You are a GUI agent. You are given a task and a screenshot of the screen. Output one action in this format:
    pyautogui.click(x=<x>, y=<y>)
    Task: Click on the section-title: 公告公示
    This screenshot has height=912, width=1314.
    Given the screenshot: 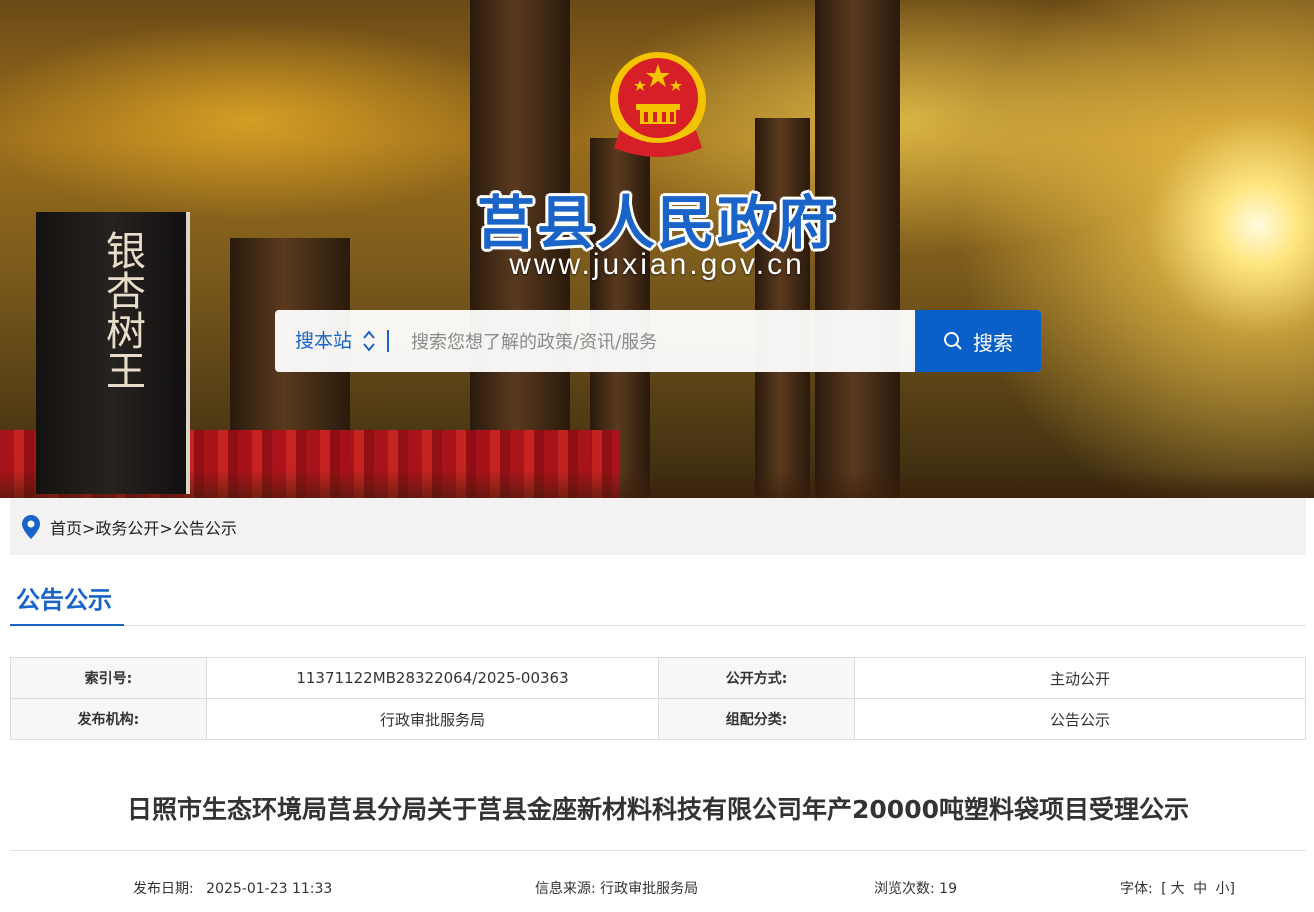 What is the action you would take?
    pyautogui.click(x=64, y=600)
    